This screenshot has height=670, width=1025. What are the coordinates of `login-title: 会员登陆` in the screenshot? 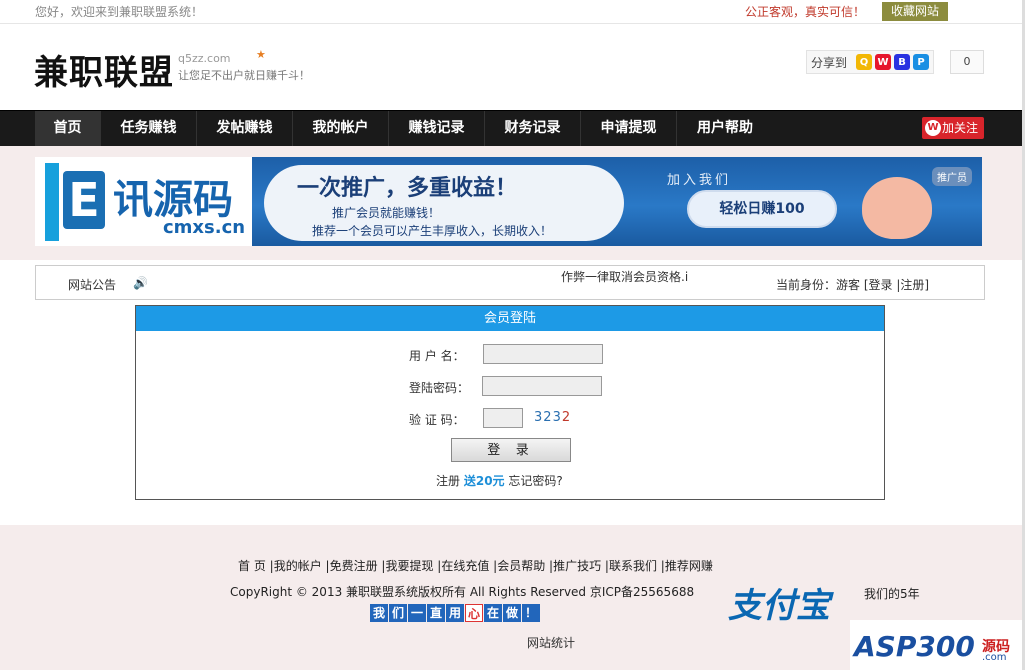 It's located at (510, 318).